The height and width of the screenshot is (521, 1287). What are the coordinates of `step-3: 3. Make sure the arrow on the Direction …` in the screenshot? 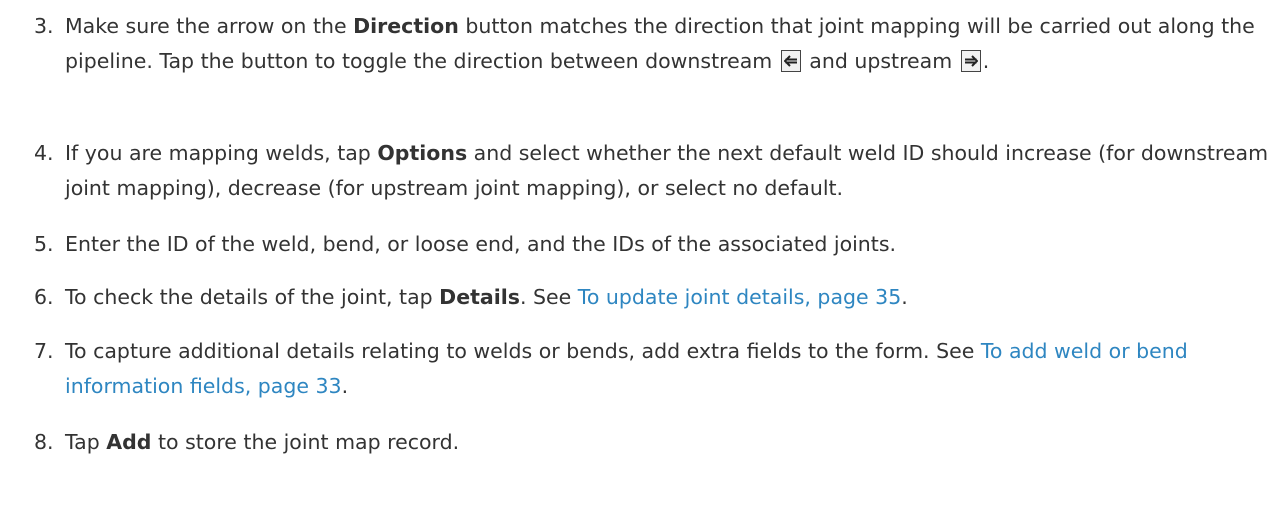 It's located at (656, 44).